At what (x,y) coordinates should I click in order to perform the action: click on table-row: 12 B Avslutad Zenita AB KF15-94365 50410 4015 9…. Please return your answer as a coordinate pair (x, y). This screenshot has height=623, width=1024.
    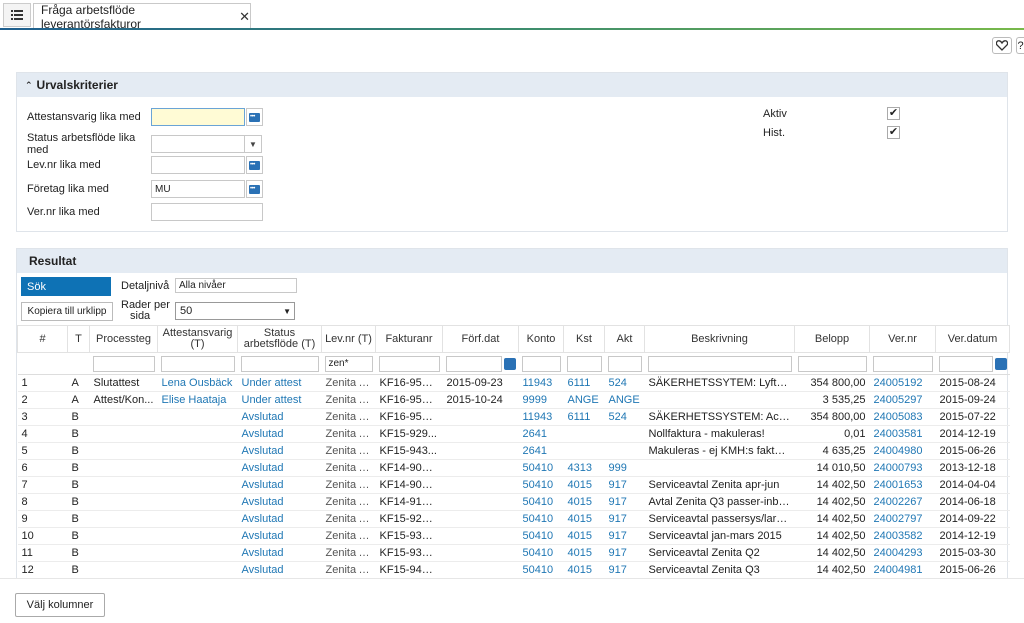
    Looking at the image, I should click on (513, 570).